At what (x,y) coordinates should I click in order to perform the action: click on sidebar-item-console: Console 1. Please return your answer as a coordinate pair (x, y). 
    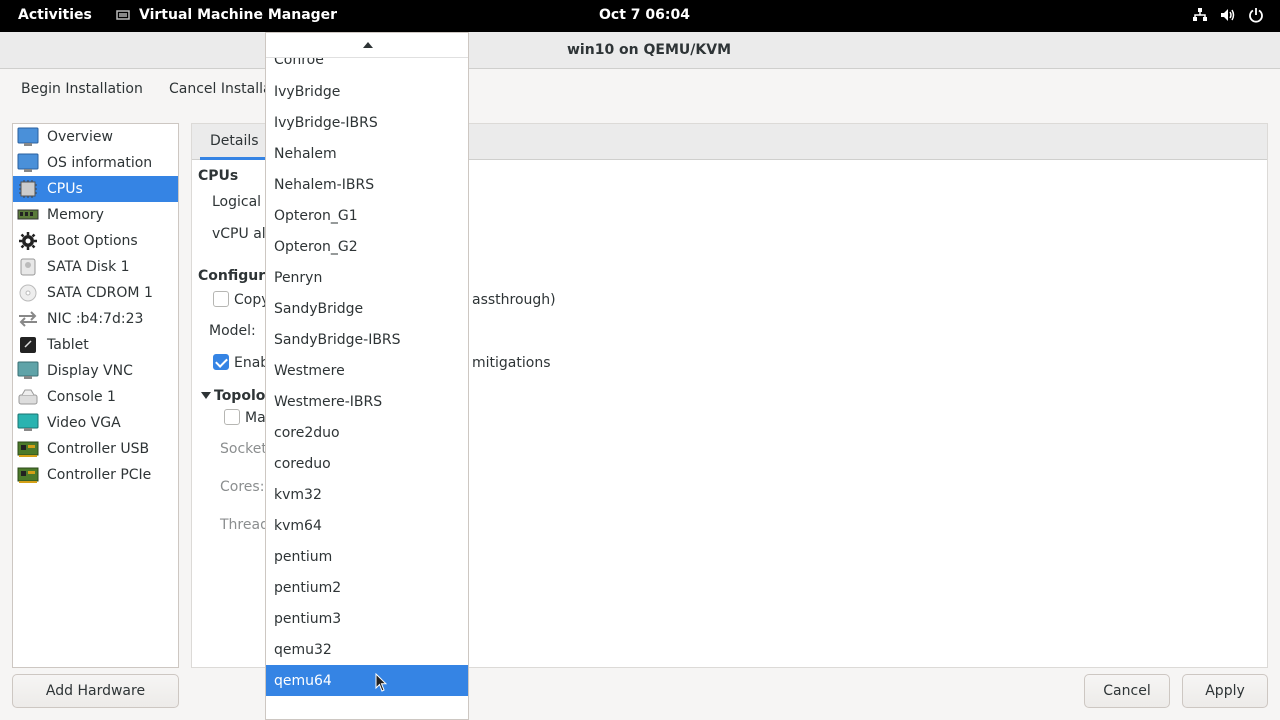
    Looking at the image, I should click on (95, 397).